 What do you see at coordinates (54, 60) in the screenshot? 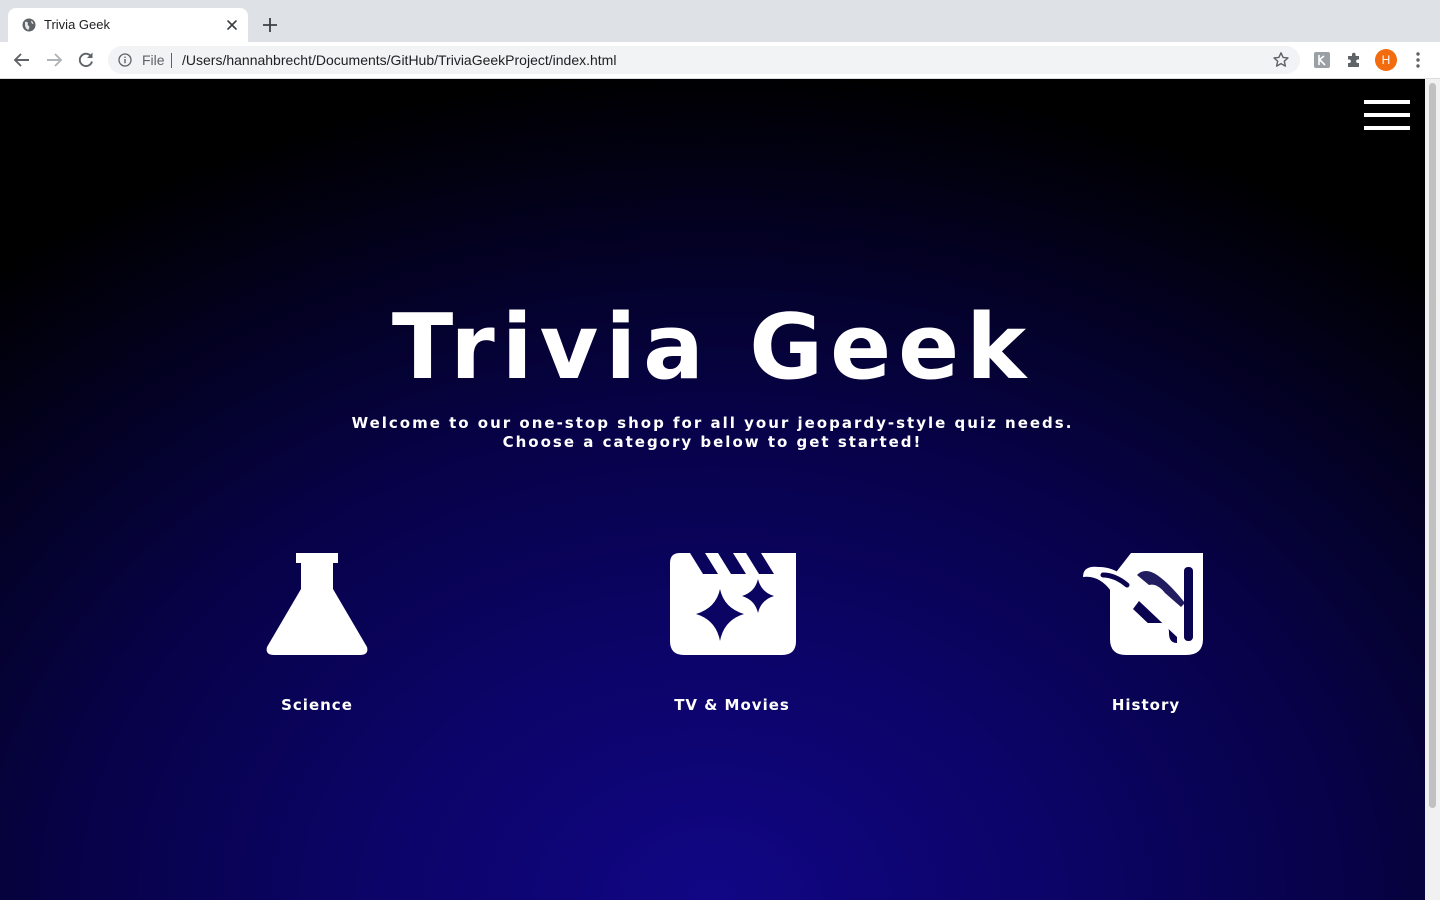
I see `forward-arrow-icon` at bounding box center [54, 60].